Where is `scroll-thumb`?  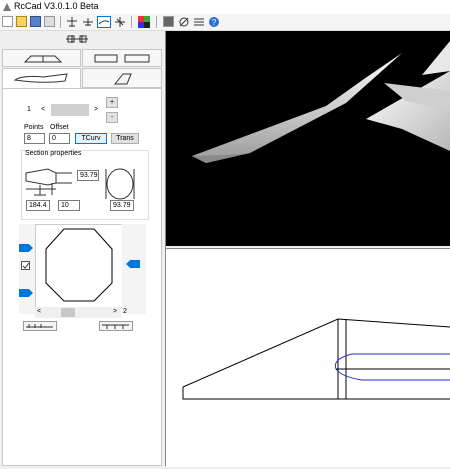
scroll-thumb is located at coordinates (68, 312).